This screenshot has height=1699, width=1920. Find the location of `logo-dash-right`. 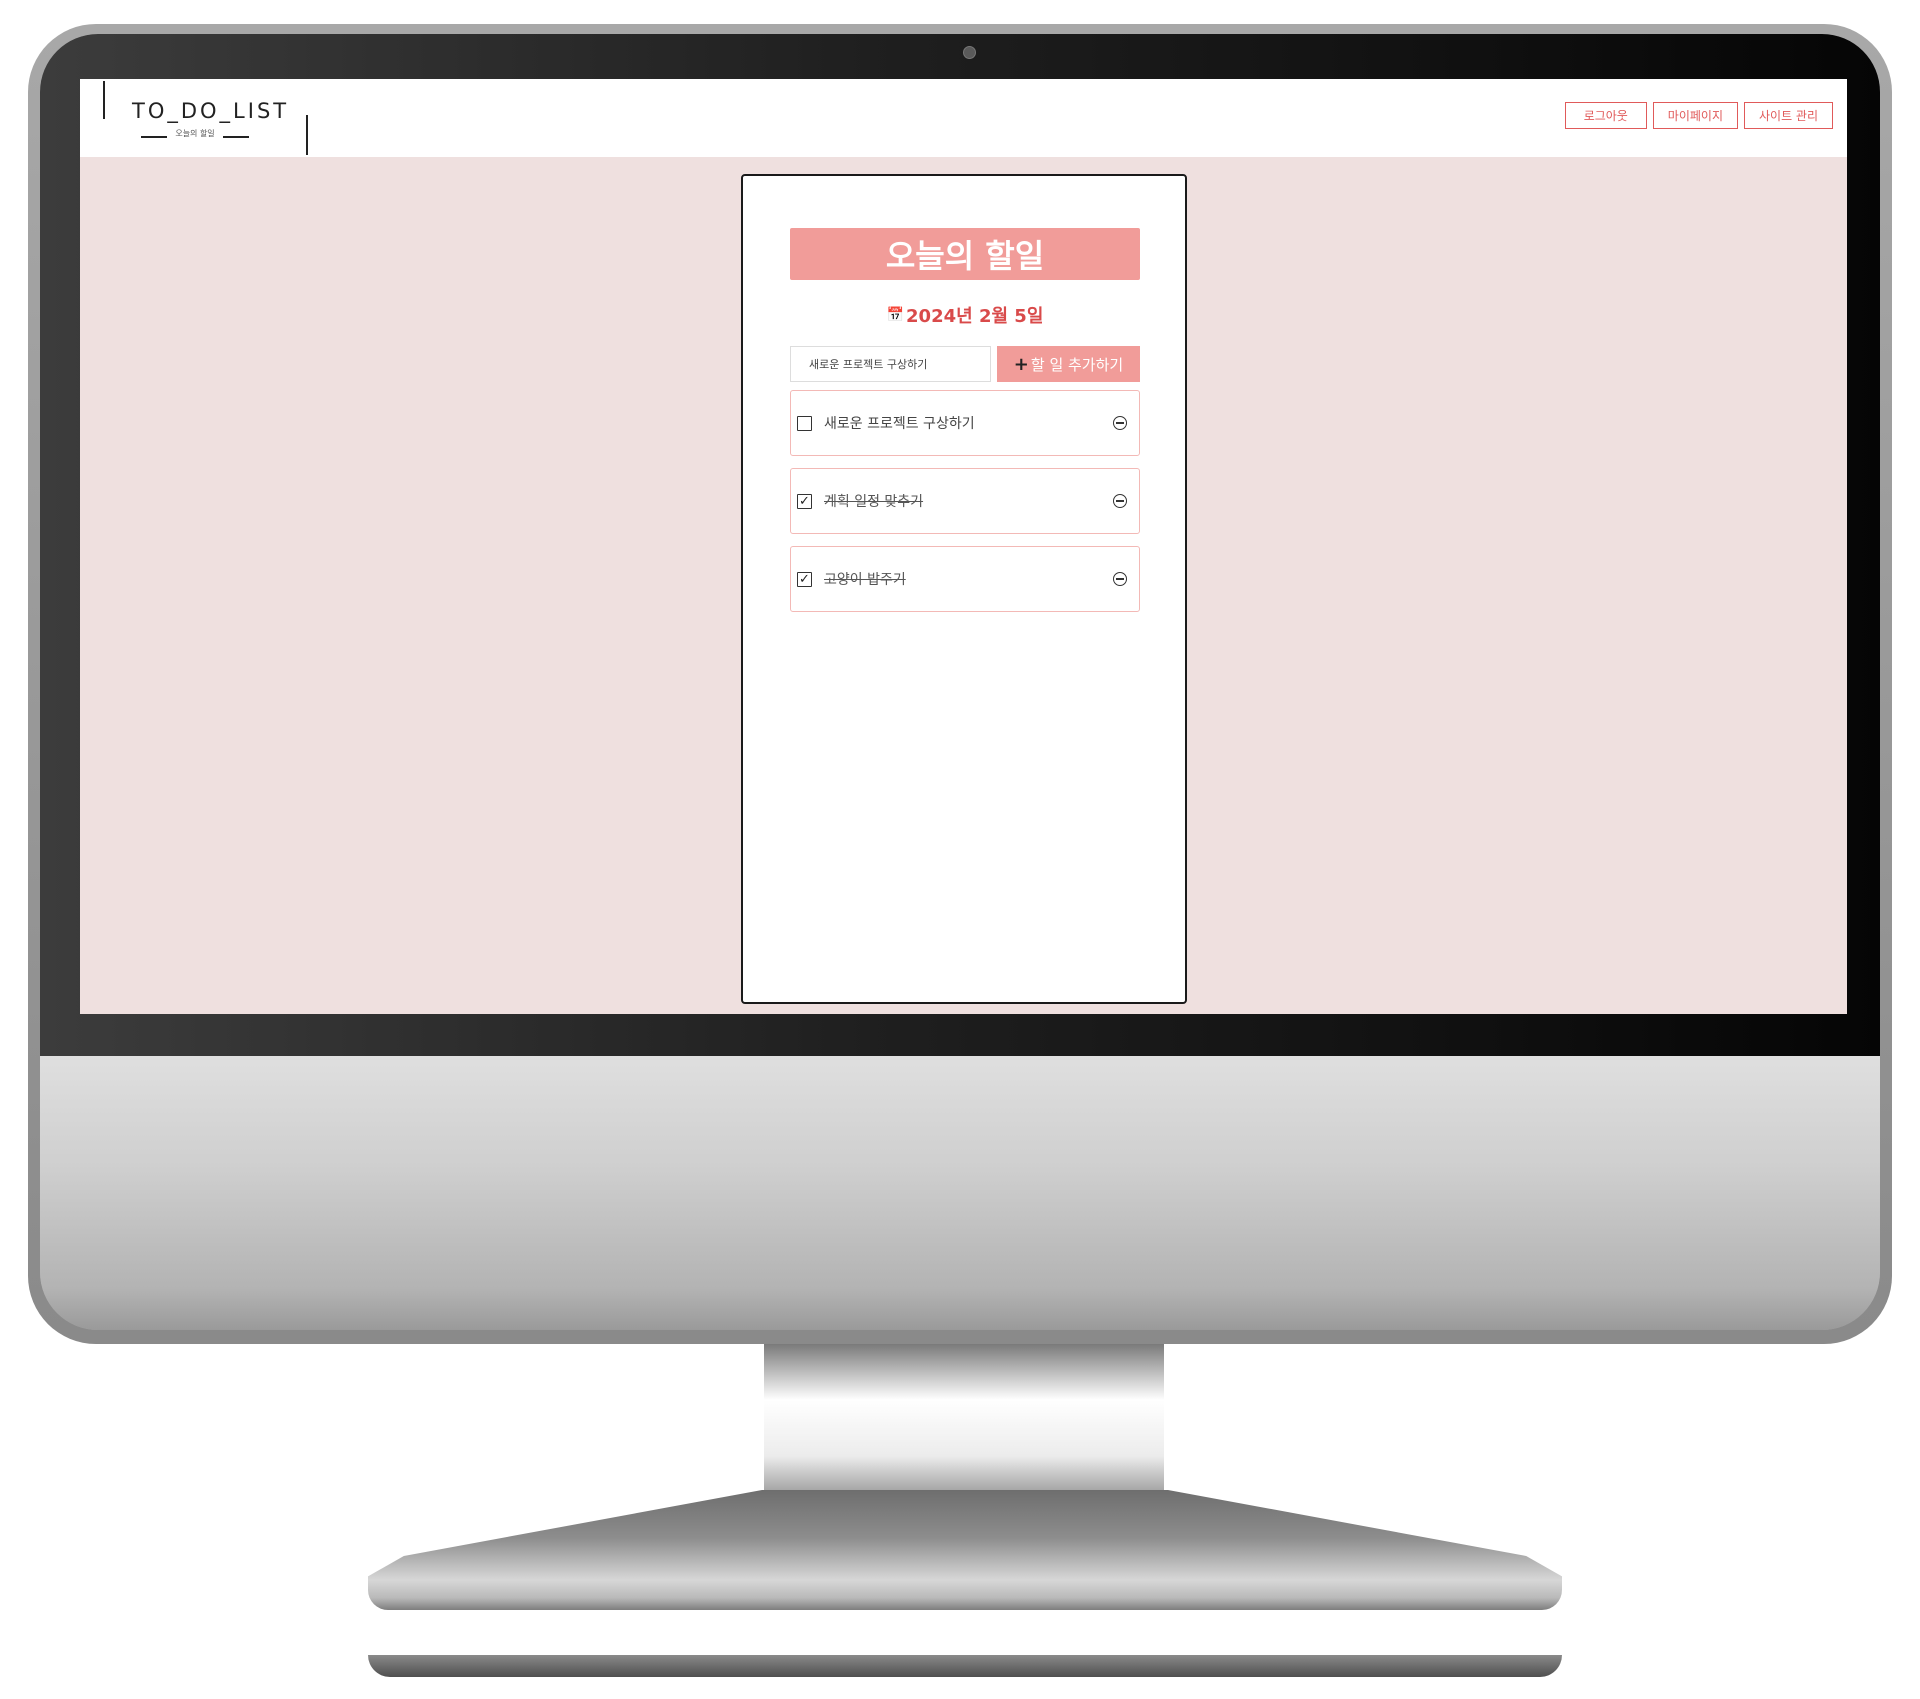

logo-dash-right is located at coordinates (235, 137).